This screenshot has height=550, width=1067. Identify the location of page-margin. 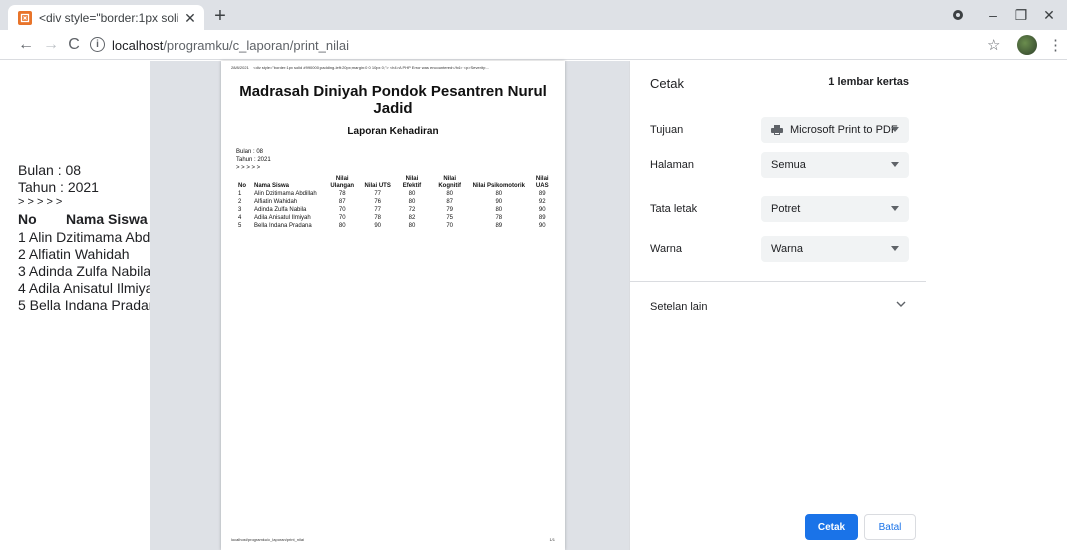
(996, 305).